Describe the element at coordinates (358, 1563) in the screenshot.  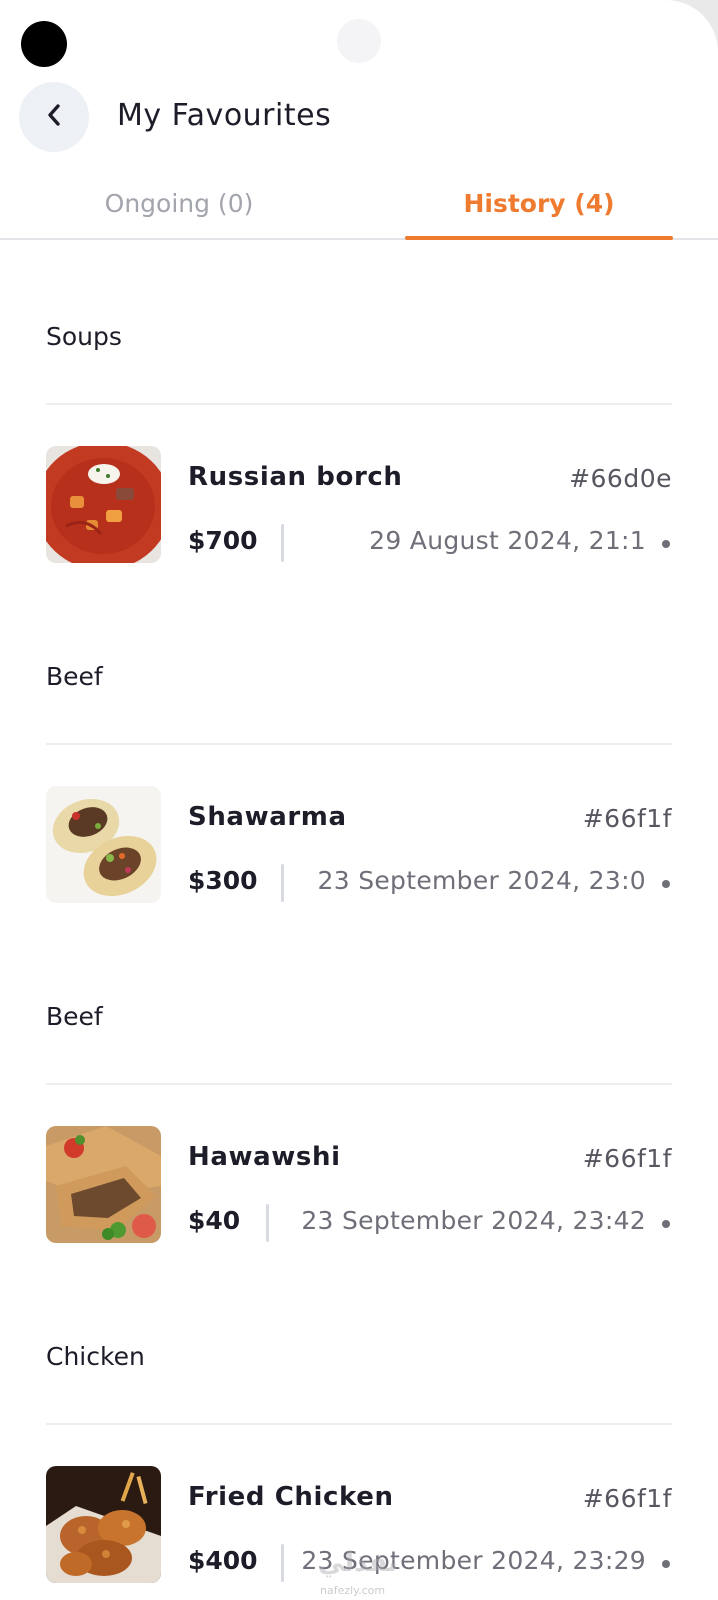
I see `watermark: نفذلي` at that location.